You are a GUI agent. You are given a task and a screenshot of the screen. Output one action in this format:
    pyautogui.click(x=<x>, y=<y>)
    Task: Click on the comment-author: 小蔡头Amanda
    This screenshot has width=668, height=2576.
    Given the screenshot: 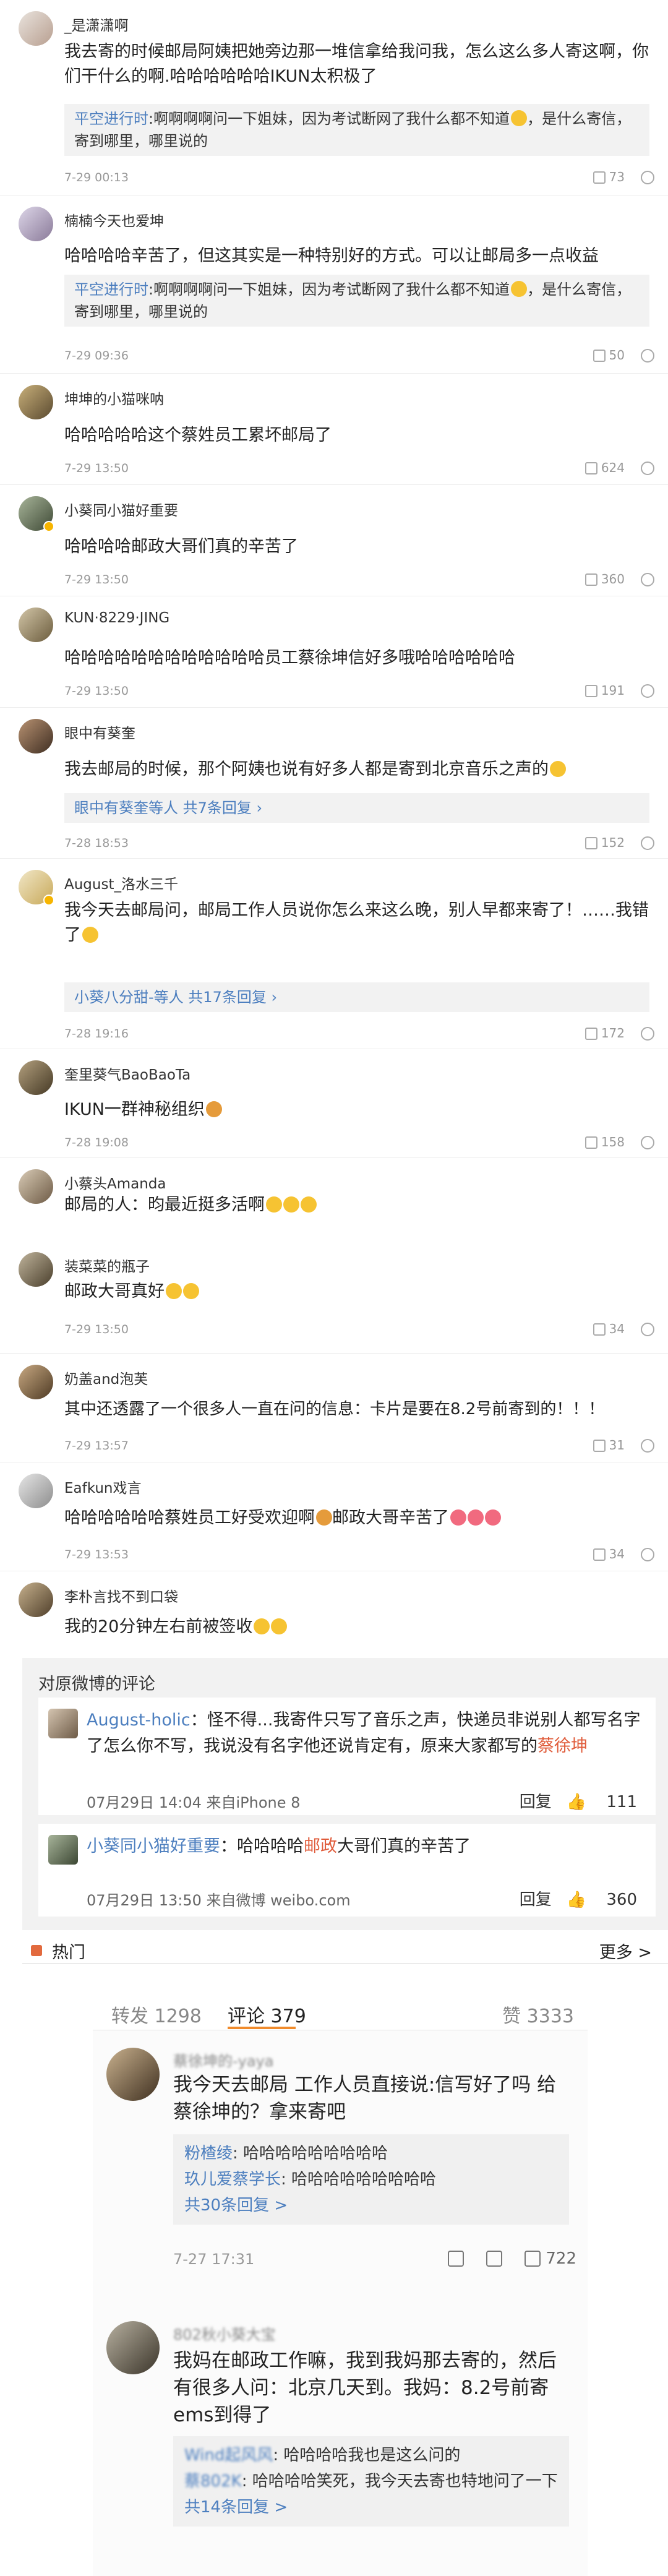 What is the action you would take?
    pyautogui.click(x=115, y=1182)
    